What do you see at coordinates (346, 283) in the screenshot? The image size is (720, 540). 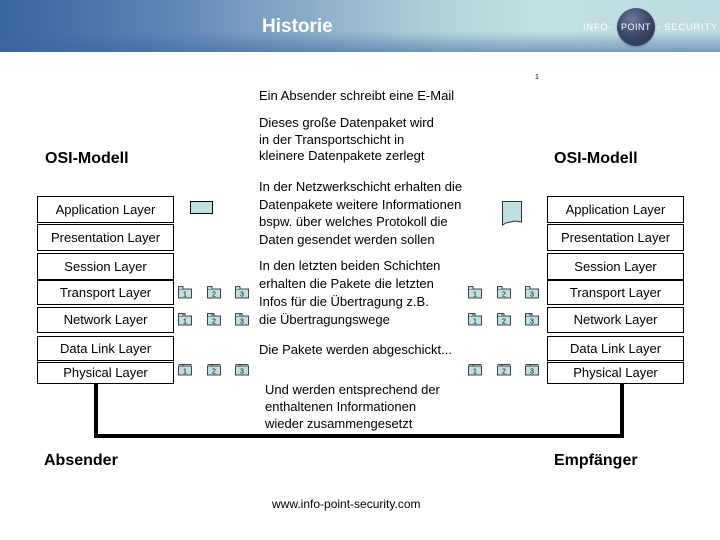 I see `caption-line: erhalten die Pakete die letzten` at bounding box center [346, 283].